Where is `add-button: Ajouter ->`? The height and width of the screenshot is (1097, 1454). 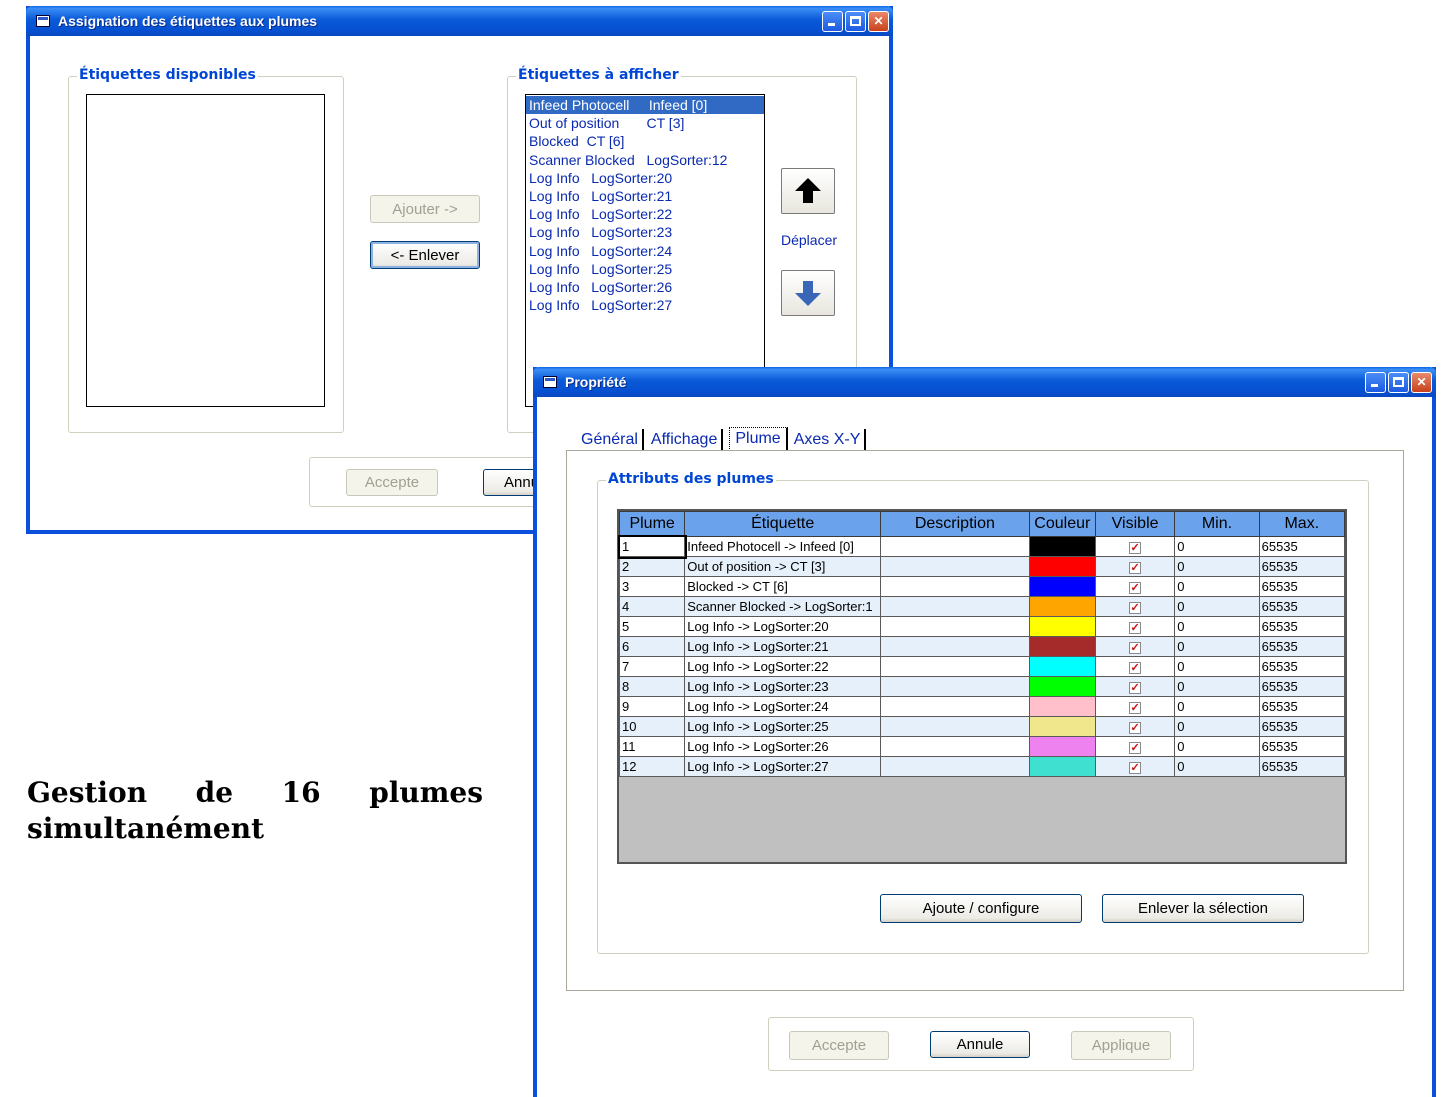 add-button: Ajouter -> is located at coordinates (425, 209).